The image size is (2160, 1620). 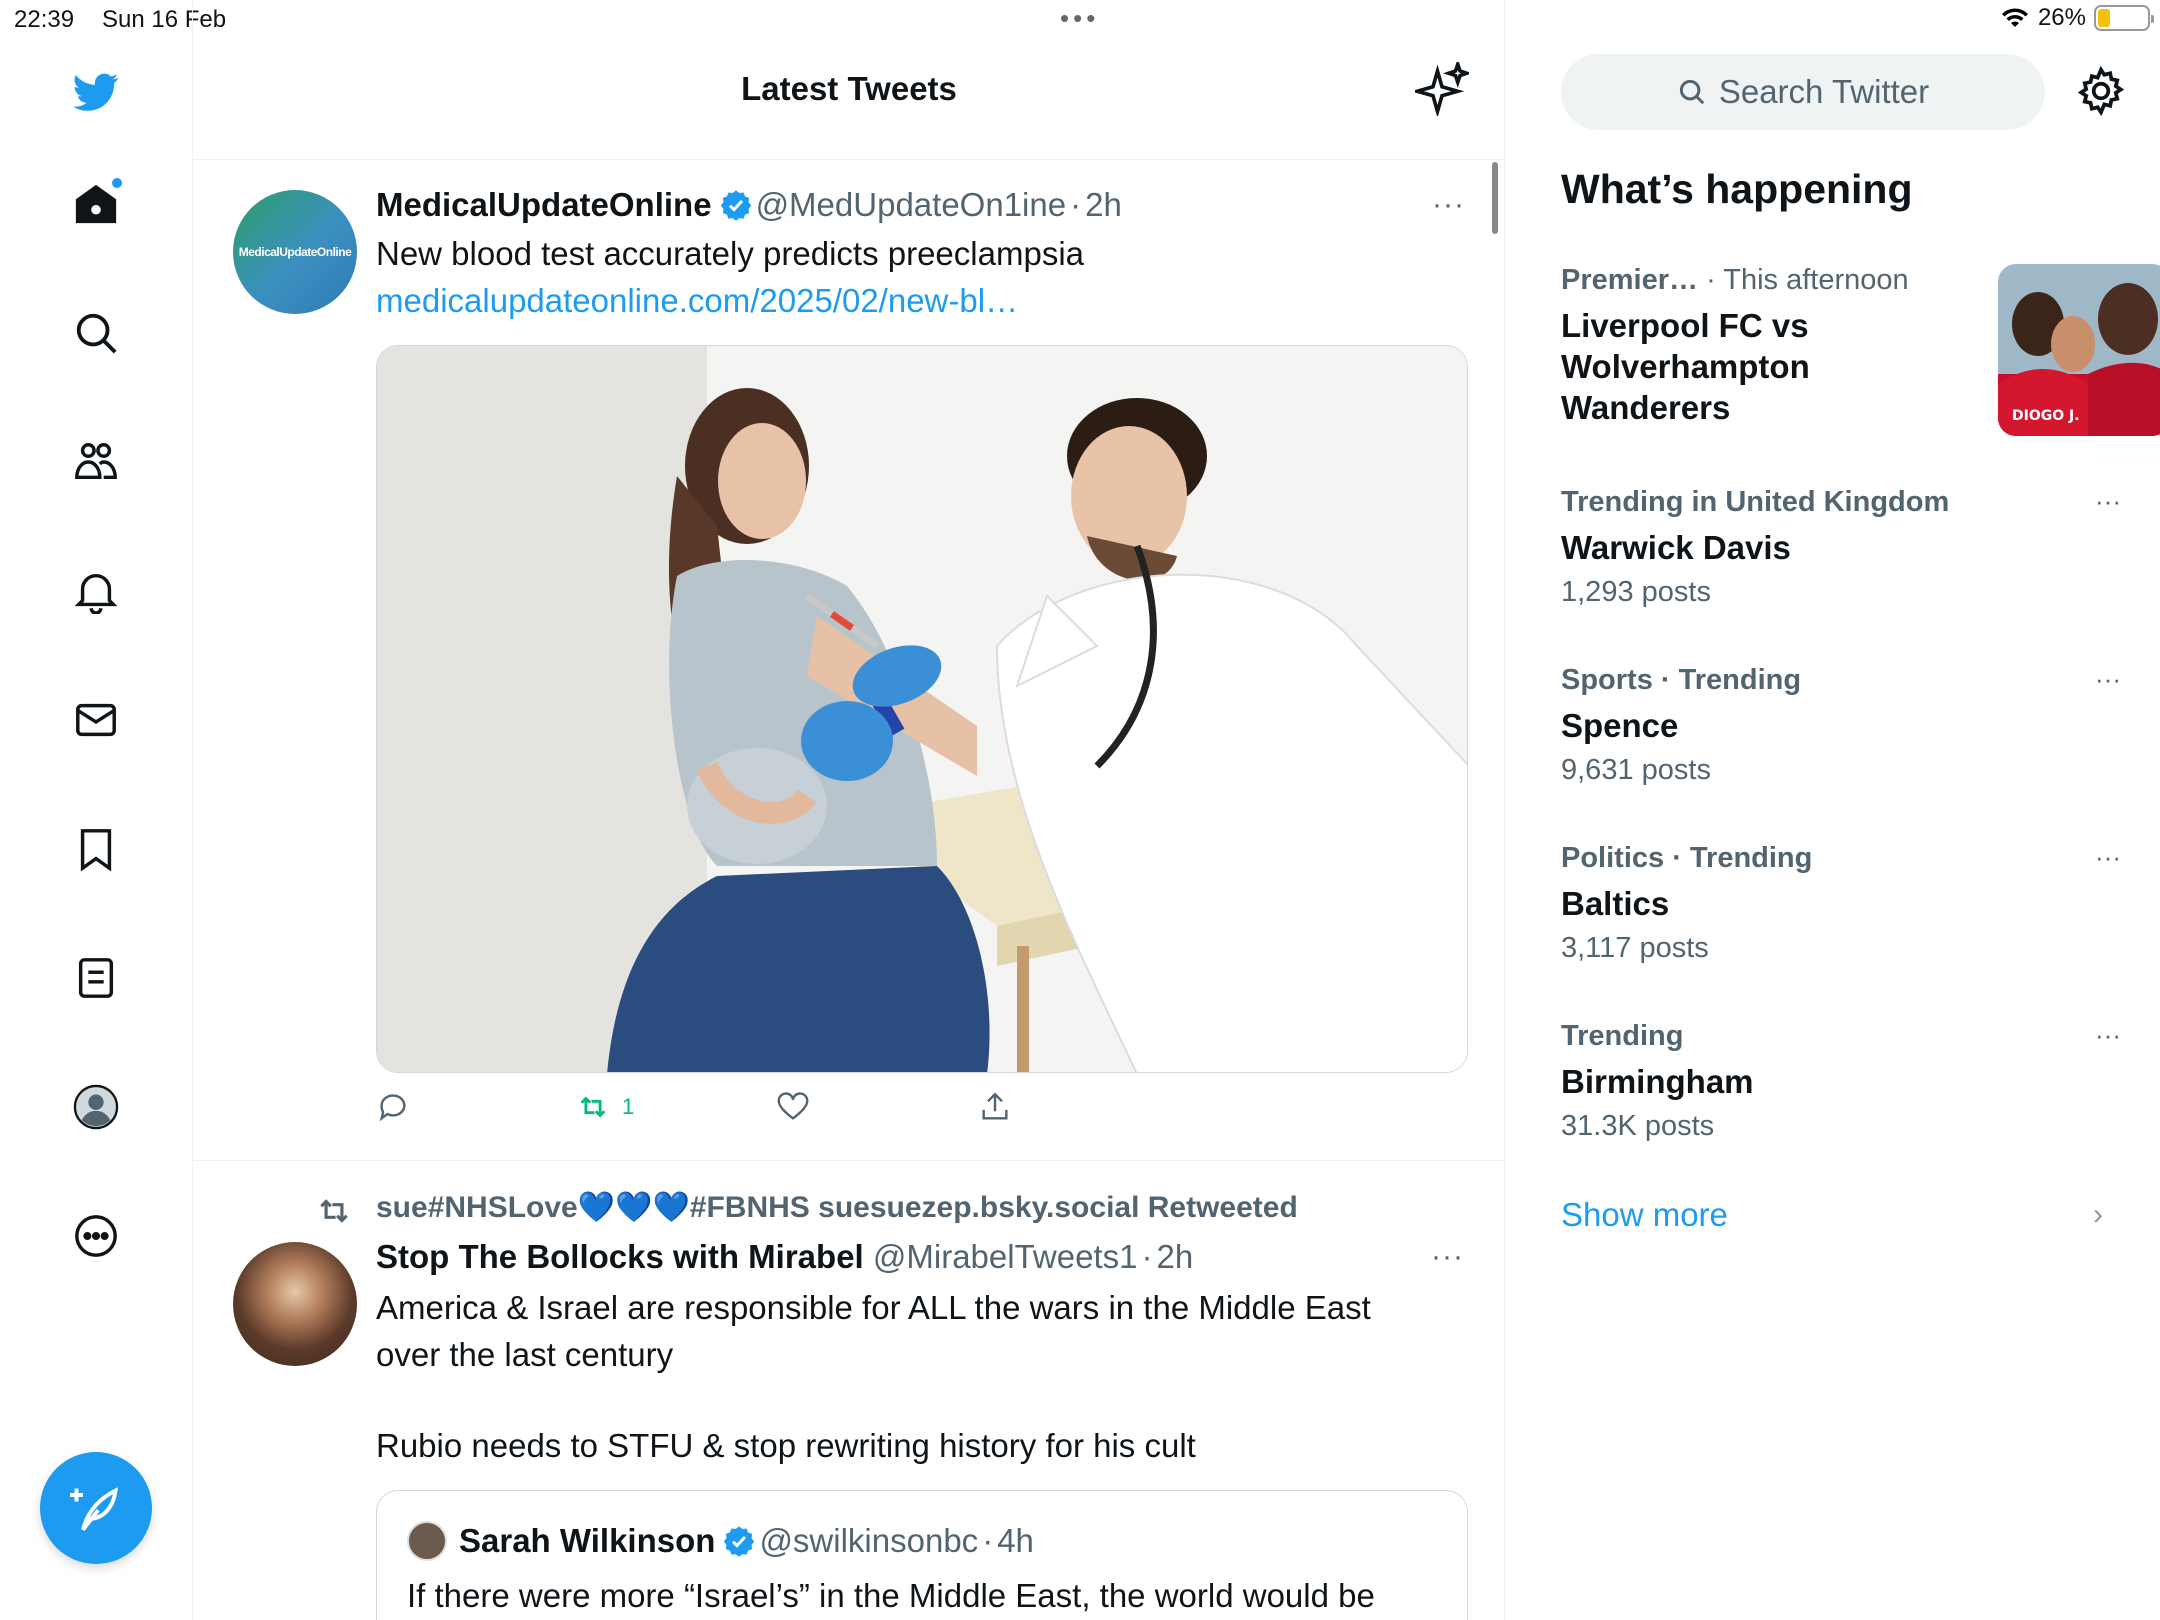 What do you see at coordinates (96, 591) in the screenshot?
I see `notifications-icon` at bounding box center [96, 591].